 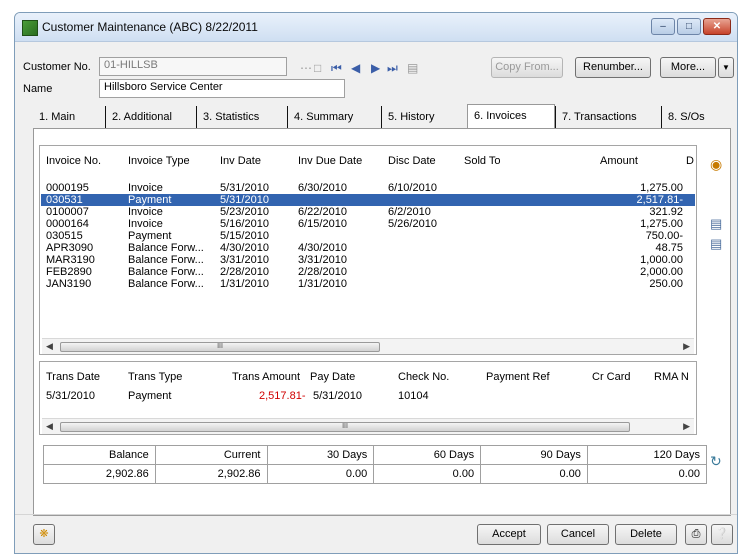 I want to click on tab-additional: 2. Additional, so click(x=138, y=117).